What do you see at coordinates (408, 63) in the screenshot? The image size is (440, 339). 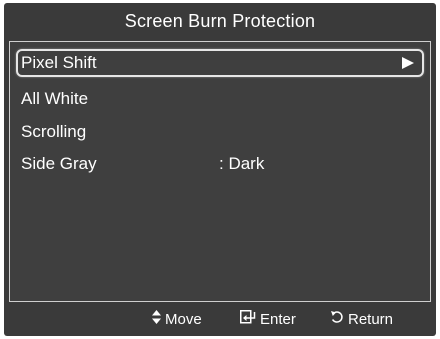 I see `submenu-arrow-icon` at bounding box center [408, 63].